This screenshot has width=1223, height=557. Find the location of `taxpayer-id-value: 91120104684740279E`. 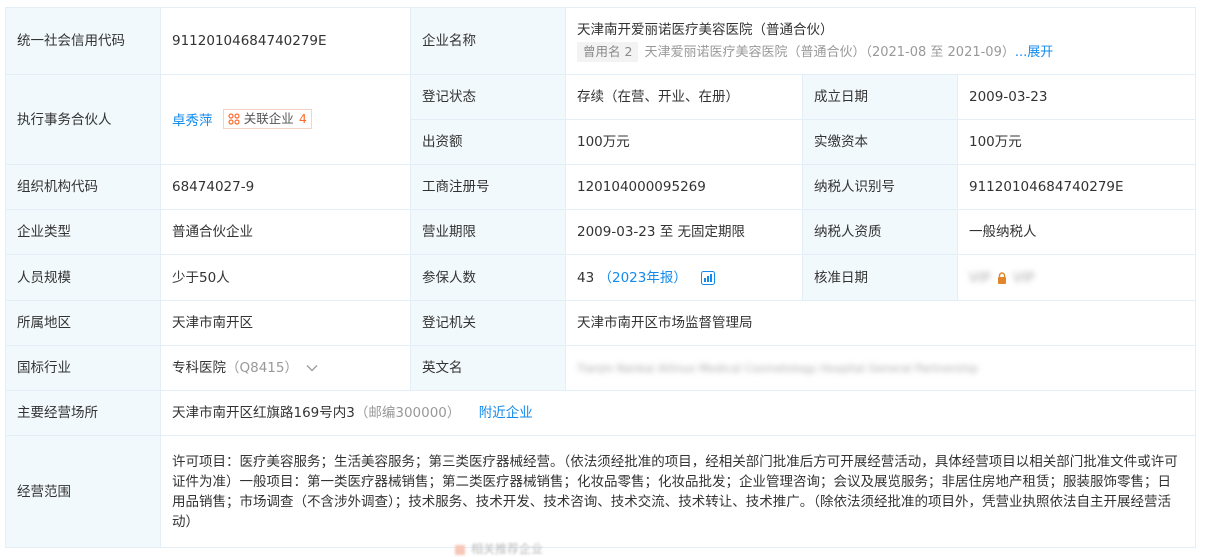

taxpayer-id-value: 91120104684740279E is located at coordinates (1076, 187).